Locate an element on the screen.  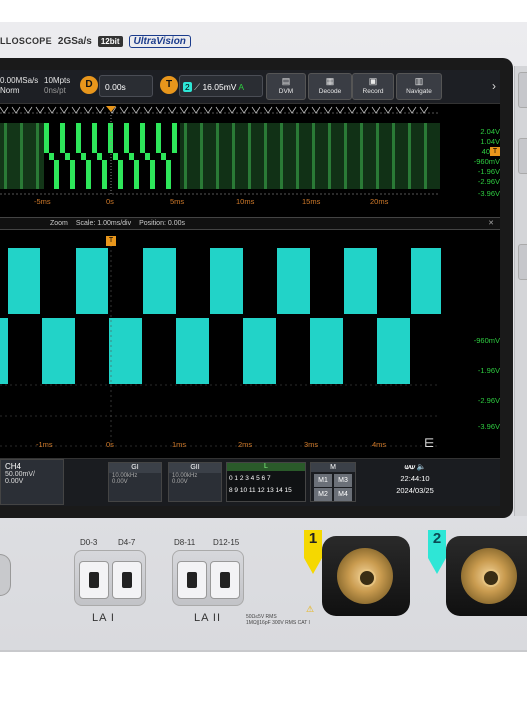
side-button-panel is located at coordinates (520, 291).